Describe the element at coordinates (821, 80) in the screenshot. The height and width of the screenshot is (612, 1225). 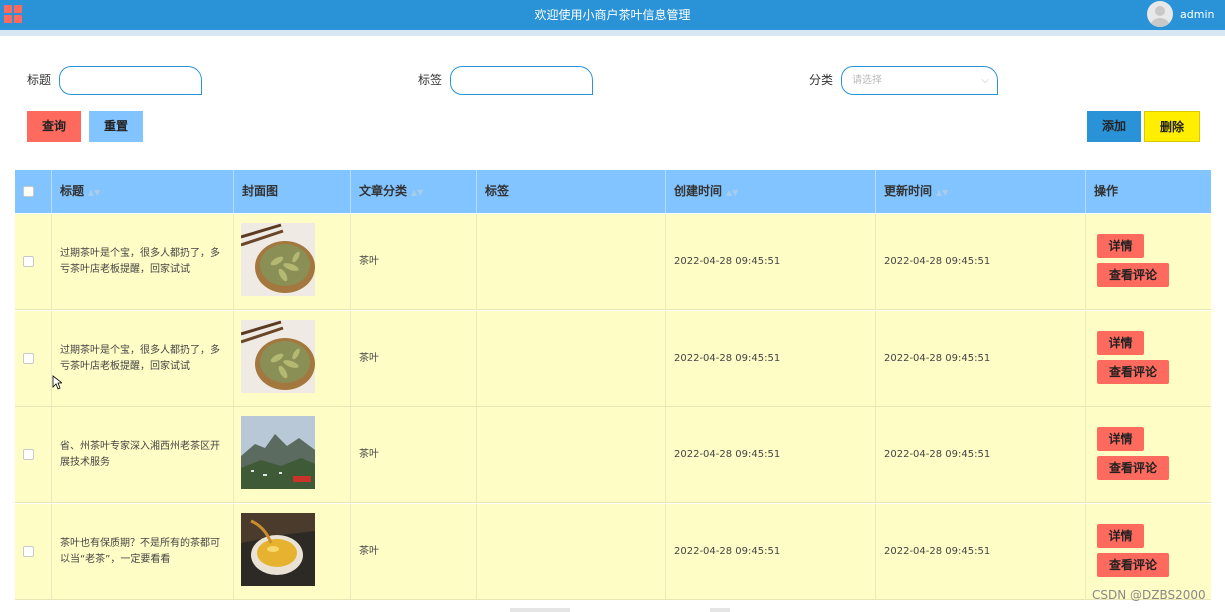
I see `category-label: 分类` at that location.